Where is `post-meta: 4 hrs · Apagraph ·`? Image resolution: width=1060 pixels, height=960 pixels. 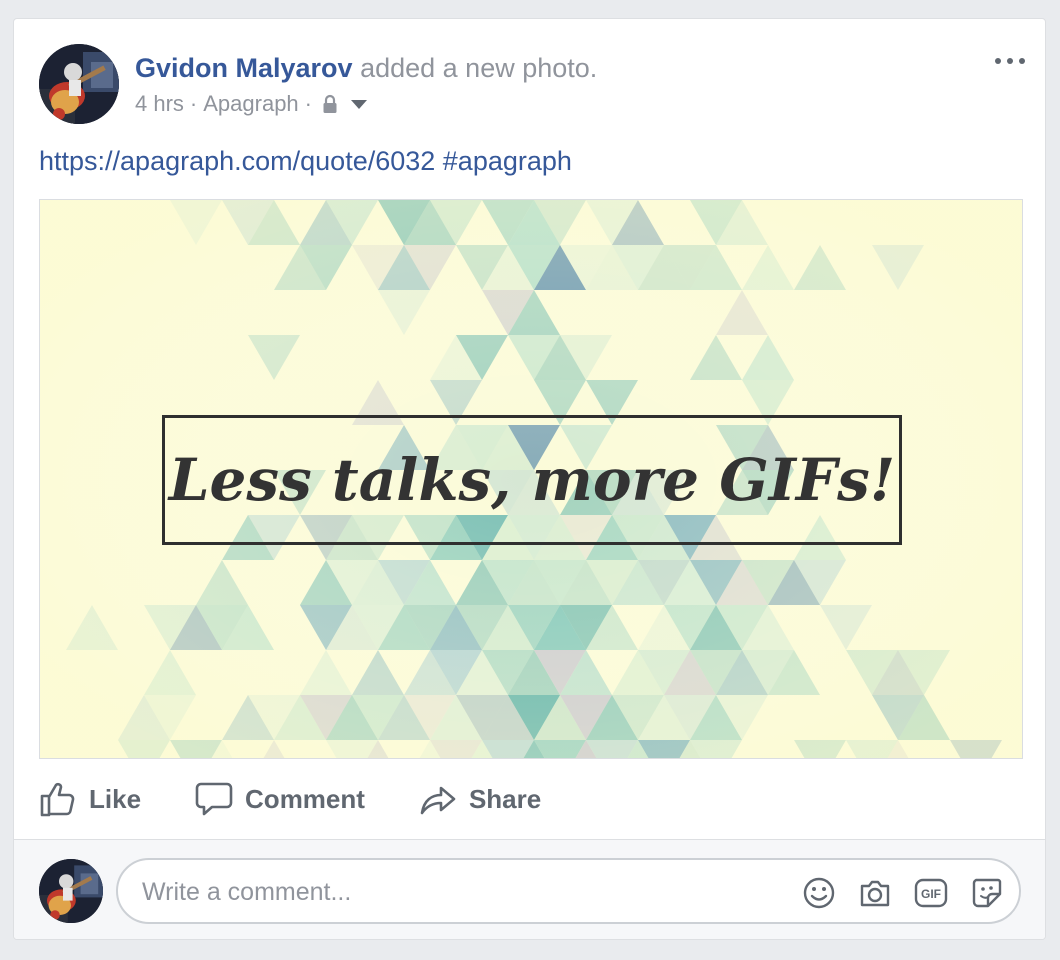
post-meta: 4 hrs · Apagraph · is located at coordinates (251, 104).